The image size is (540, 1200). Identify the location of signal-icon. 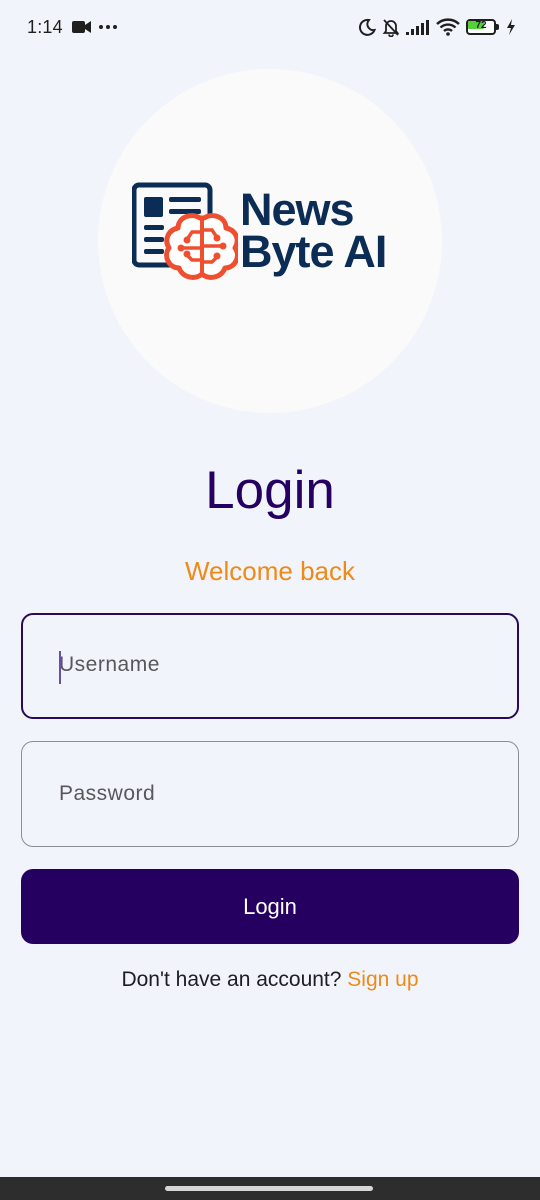
(417, 27).